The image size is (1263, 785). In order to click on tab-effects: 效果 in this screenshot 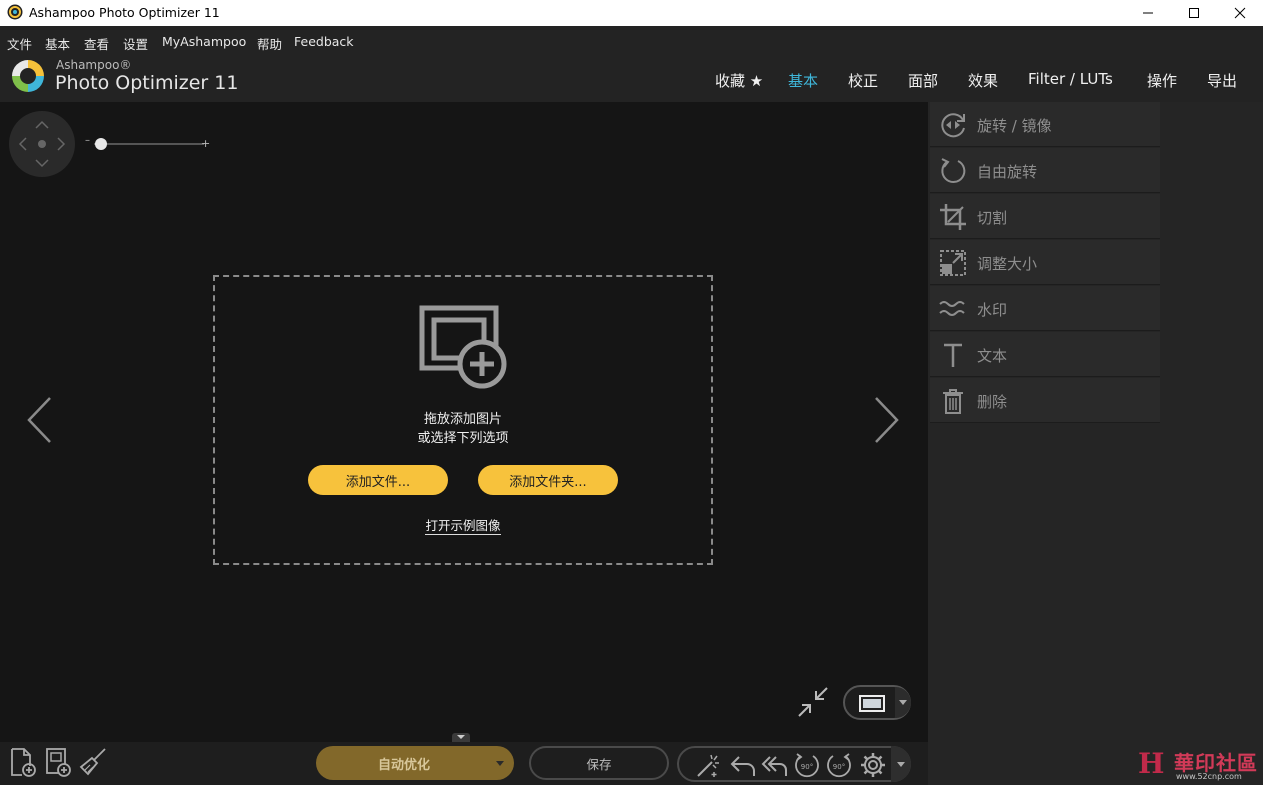, I will do `click(983, 80)`.